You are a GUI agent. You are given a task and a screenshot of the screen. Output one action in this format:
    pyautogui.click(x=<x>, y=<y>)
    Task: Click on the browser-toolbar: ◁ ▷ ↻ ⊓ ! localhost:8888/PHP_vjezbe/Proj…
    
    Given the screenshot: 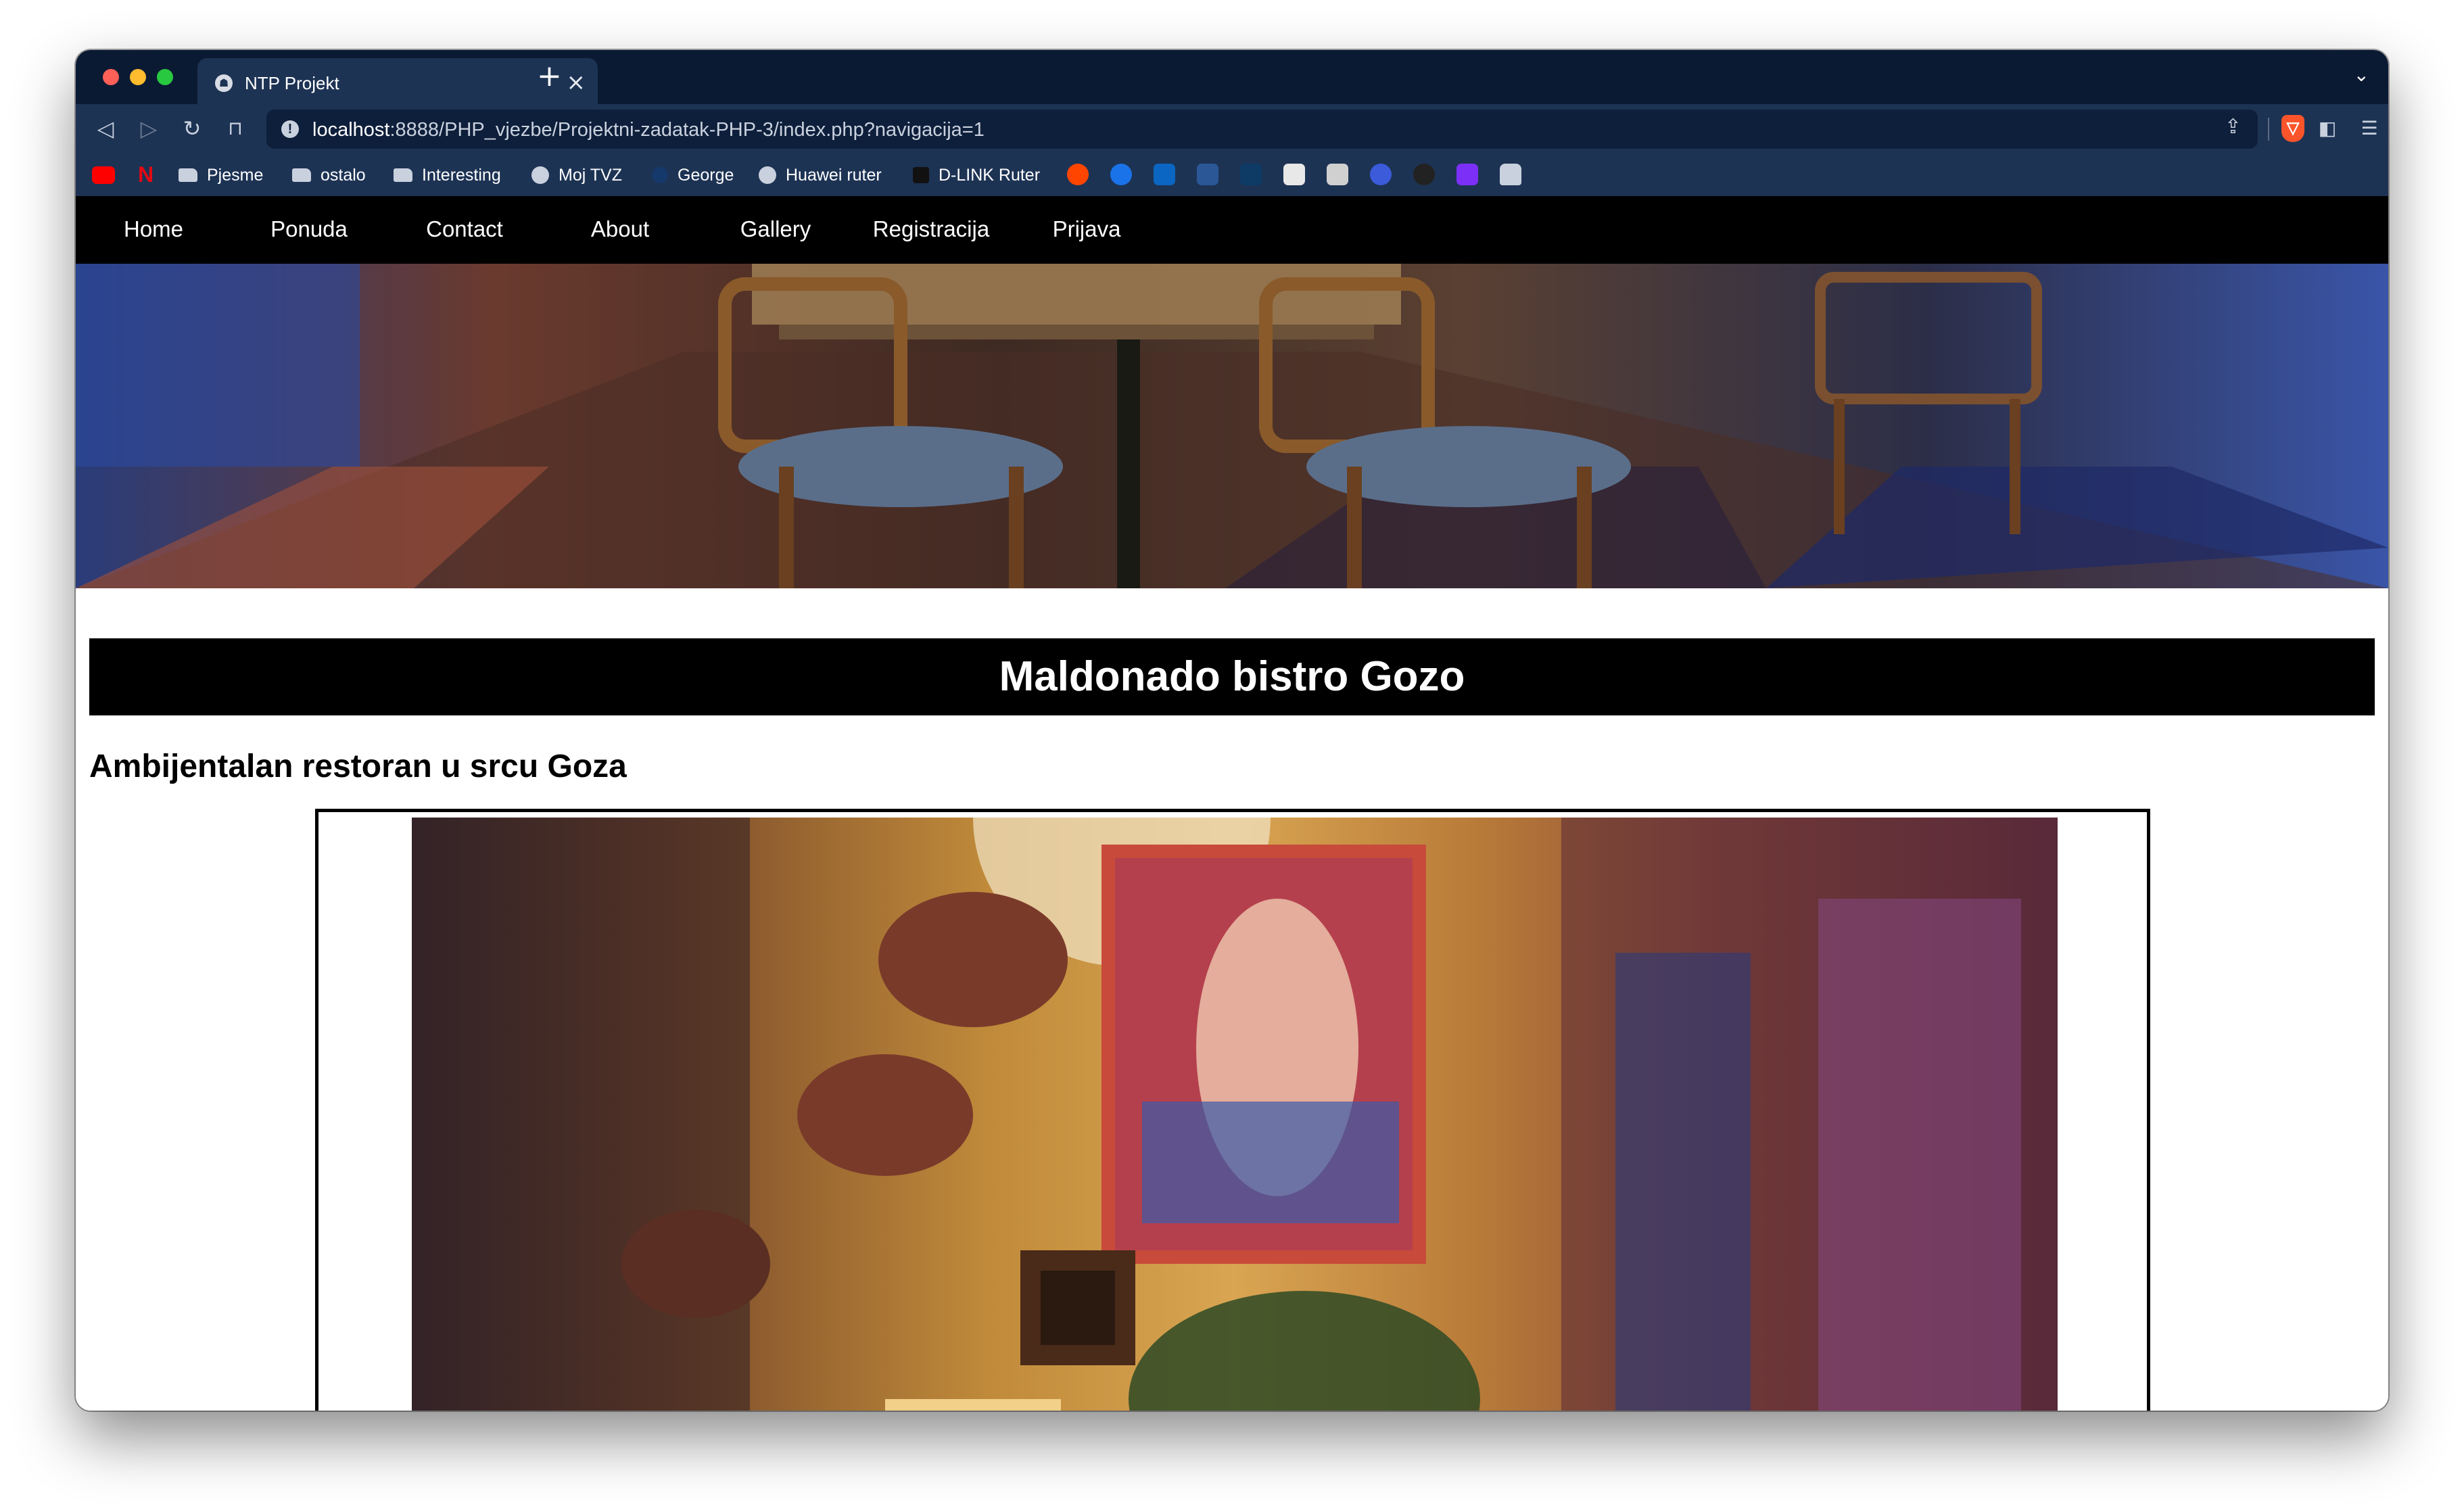 What is the action you would take?
    pyautogui.click(x=1232, y=129)
    